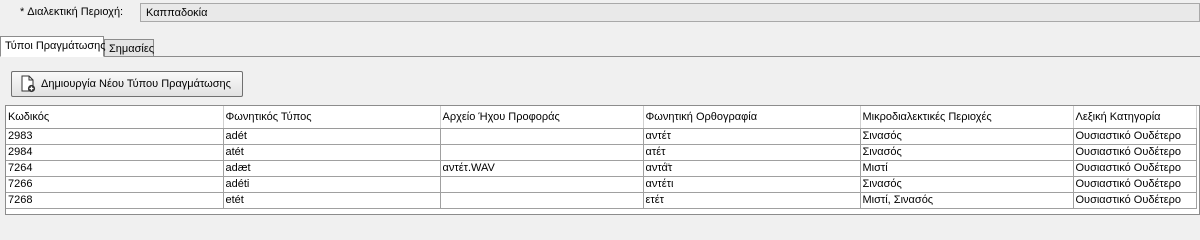  Describe the element at coordinates (1135, 117) in the screenshot. I see `column-header-lexical-category: Λεξική Κατηγορία` at that location.